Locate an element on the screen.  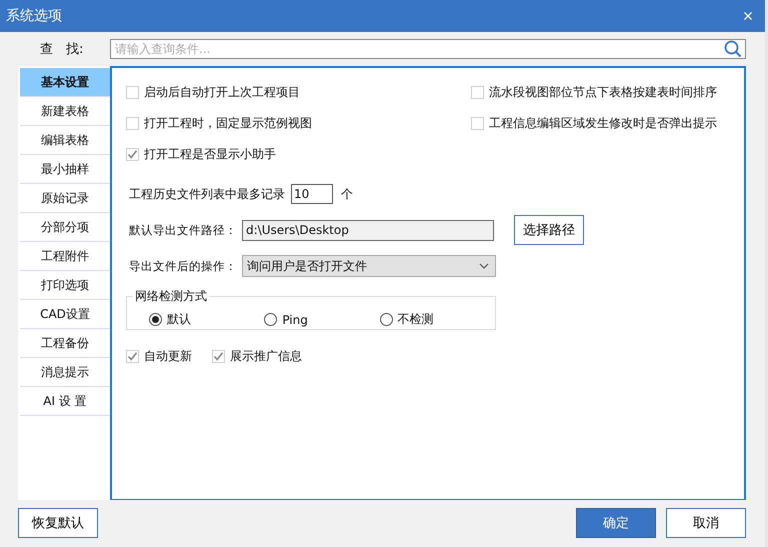
after-export-dropdown: 询问用户是否打开文件 is located at coordinates (369, 266).